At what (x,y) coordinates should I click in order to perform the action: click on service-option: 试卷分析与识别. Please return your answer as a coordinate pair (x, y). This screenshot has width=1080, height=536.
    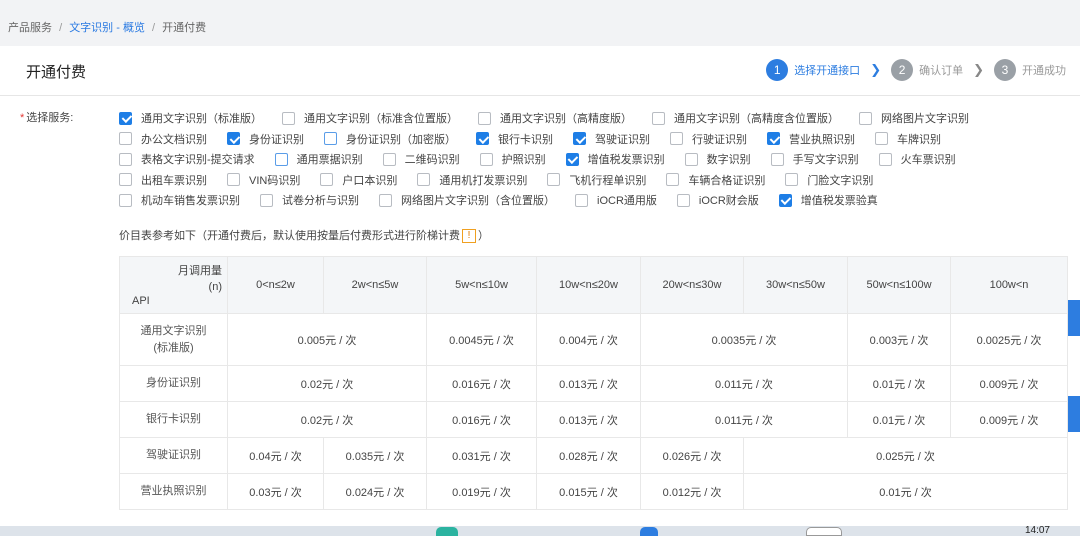
    Looking at the image, I should click on (309, 200).